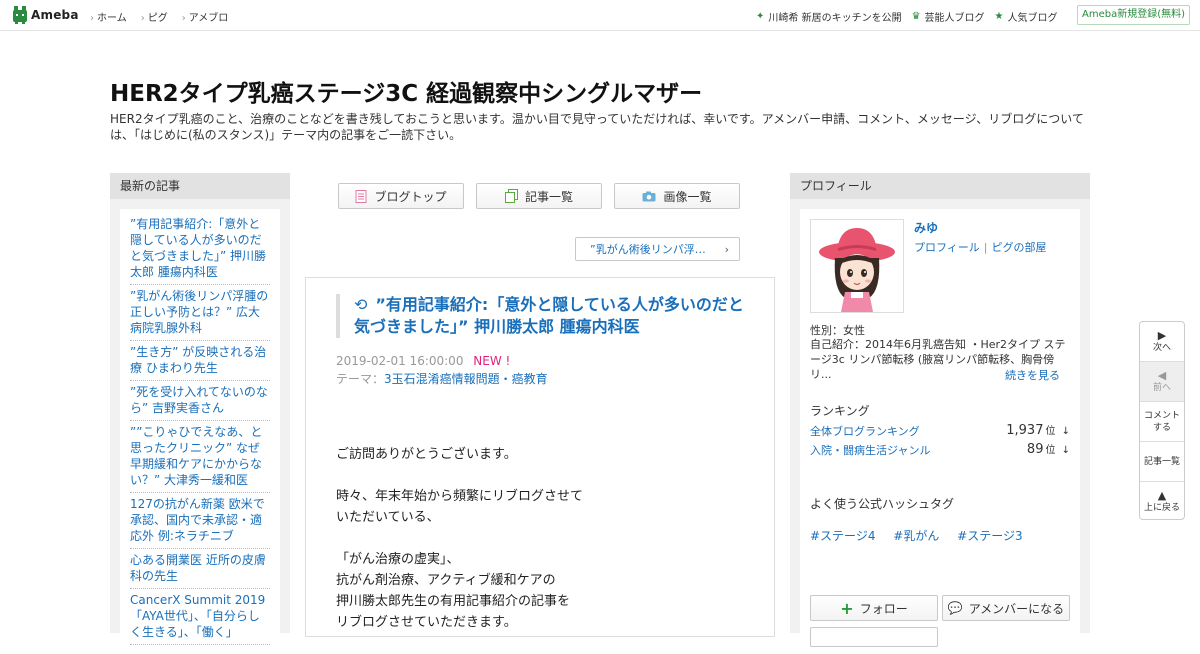 This screenshot has height=654, width=1200. I want to click on pigg-room-link: ピグの部屋, so click(1019, 247).